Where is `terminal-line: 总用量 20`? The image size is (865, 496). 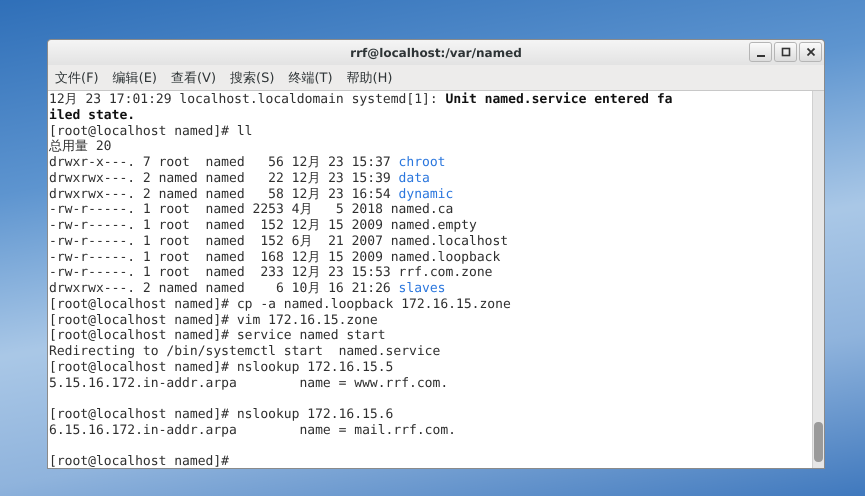 terminal-line: 总用量 20 is located at coordinates (80, 147).